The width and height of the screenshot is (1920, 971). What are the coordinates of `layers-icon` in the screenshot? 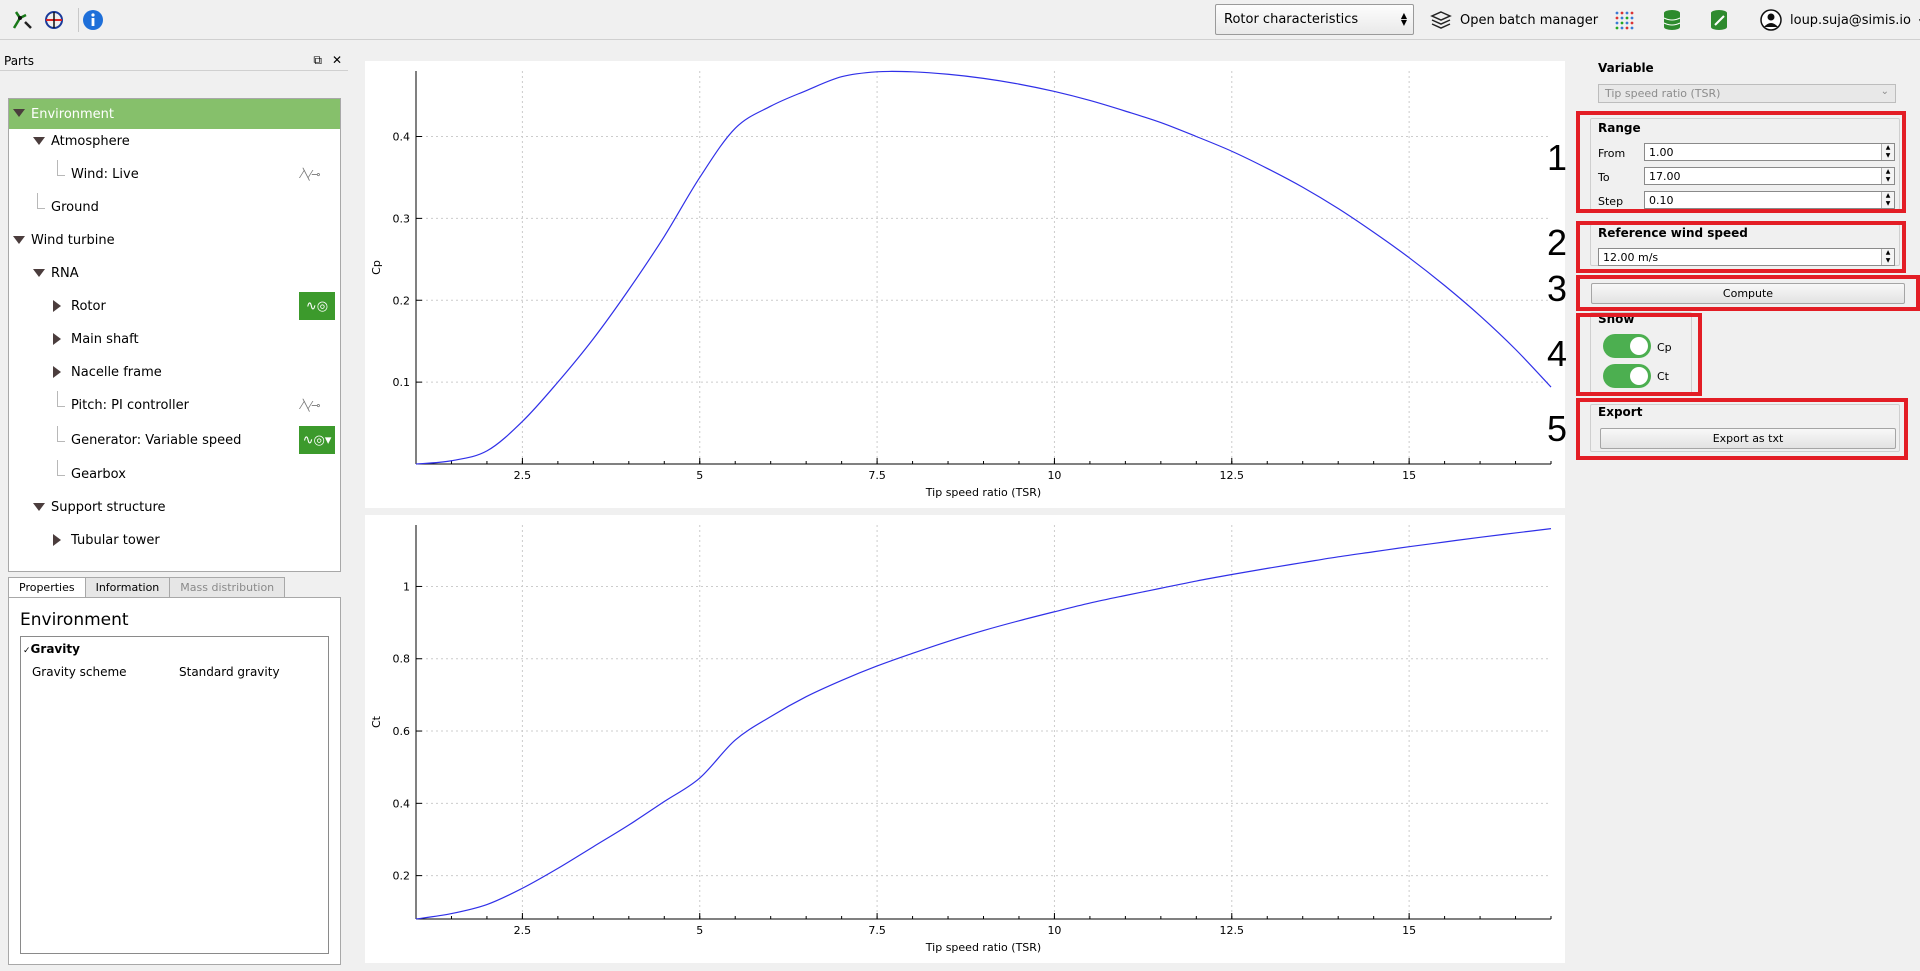 It's located at (1441, 20).